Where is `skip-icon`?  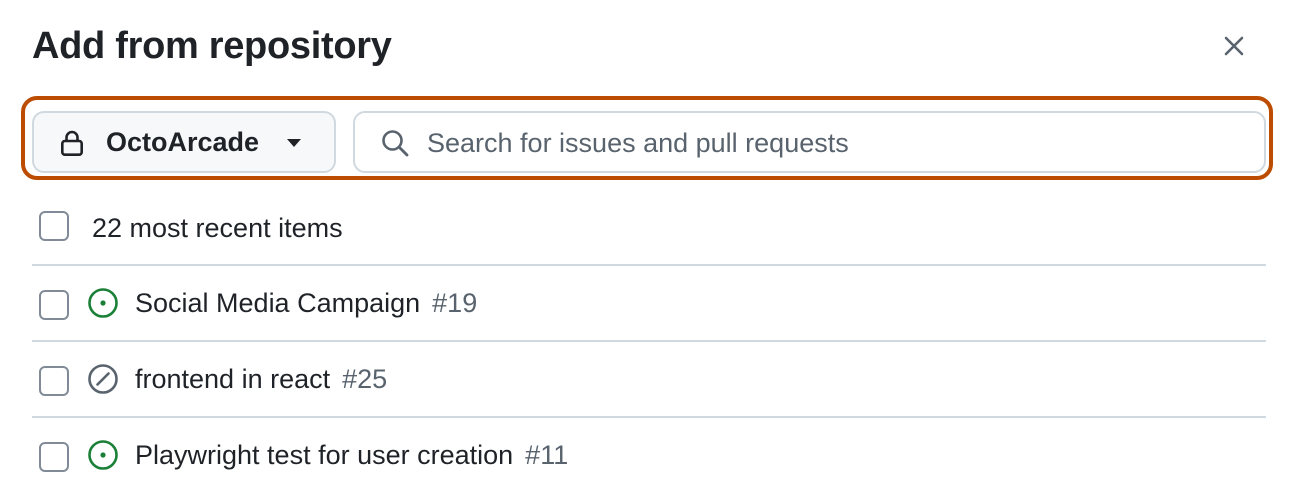 skip-icon is located at coordinates (103, 379).